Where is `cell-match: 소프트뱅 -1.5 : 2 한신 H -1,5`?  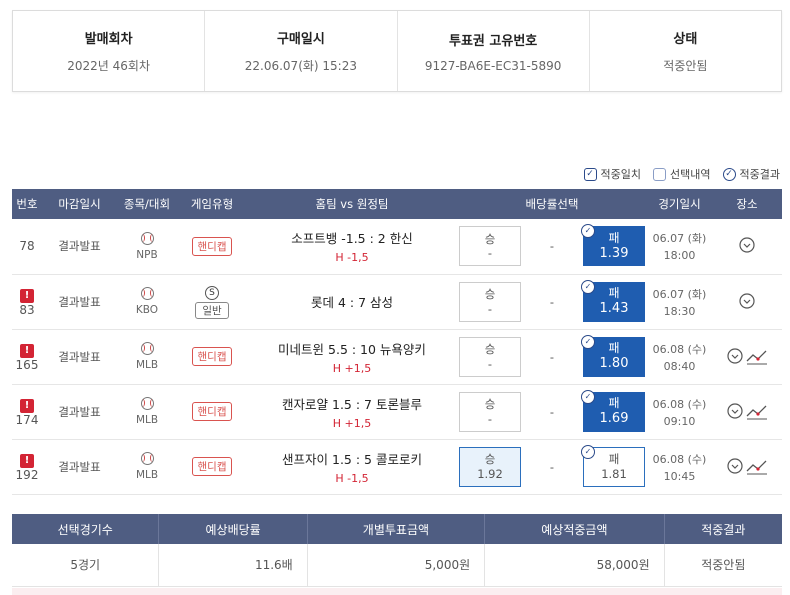
cell-match: 소프트뱅 -1.5 : 2 한신 H -1,5 is located at coordinates (352, 247).